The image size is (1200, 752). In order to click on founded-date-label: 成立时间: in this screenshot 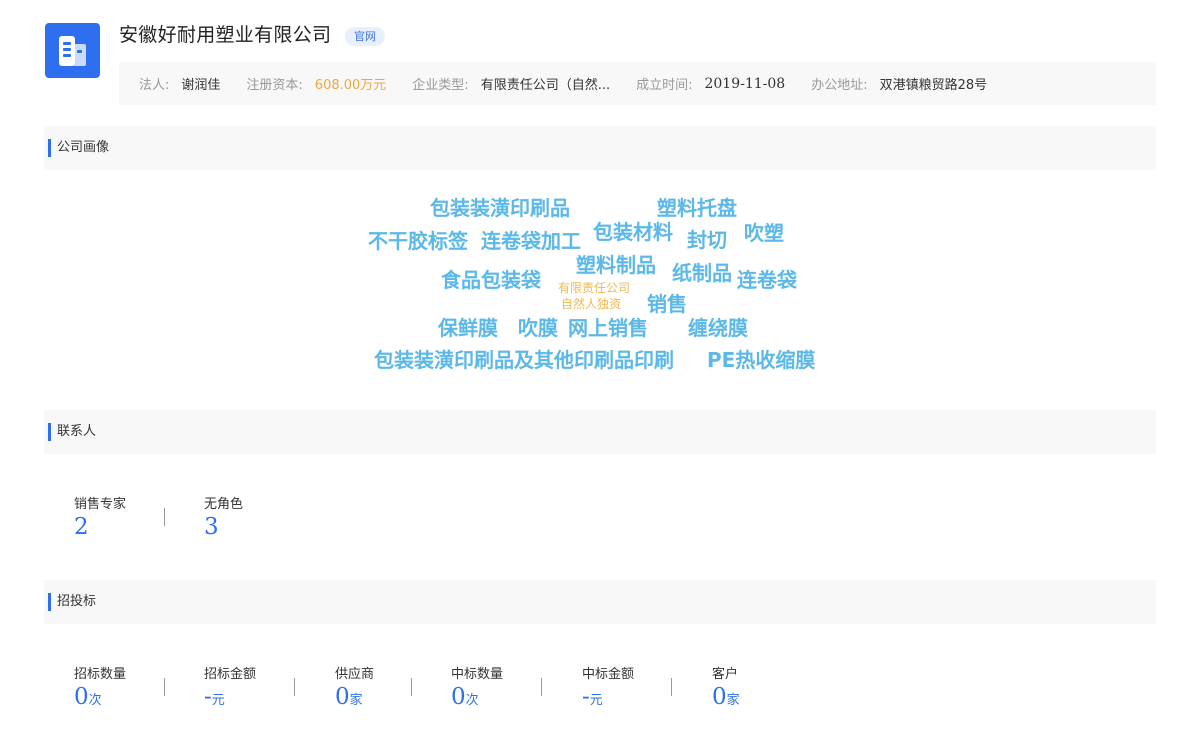, I will do `click(664, 85)`.